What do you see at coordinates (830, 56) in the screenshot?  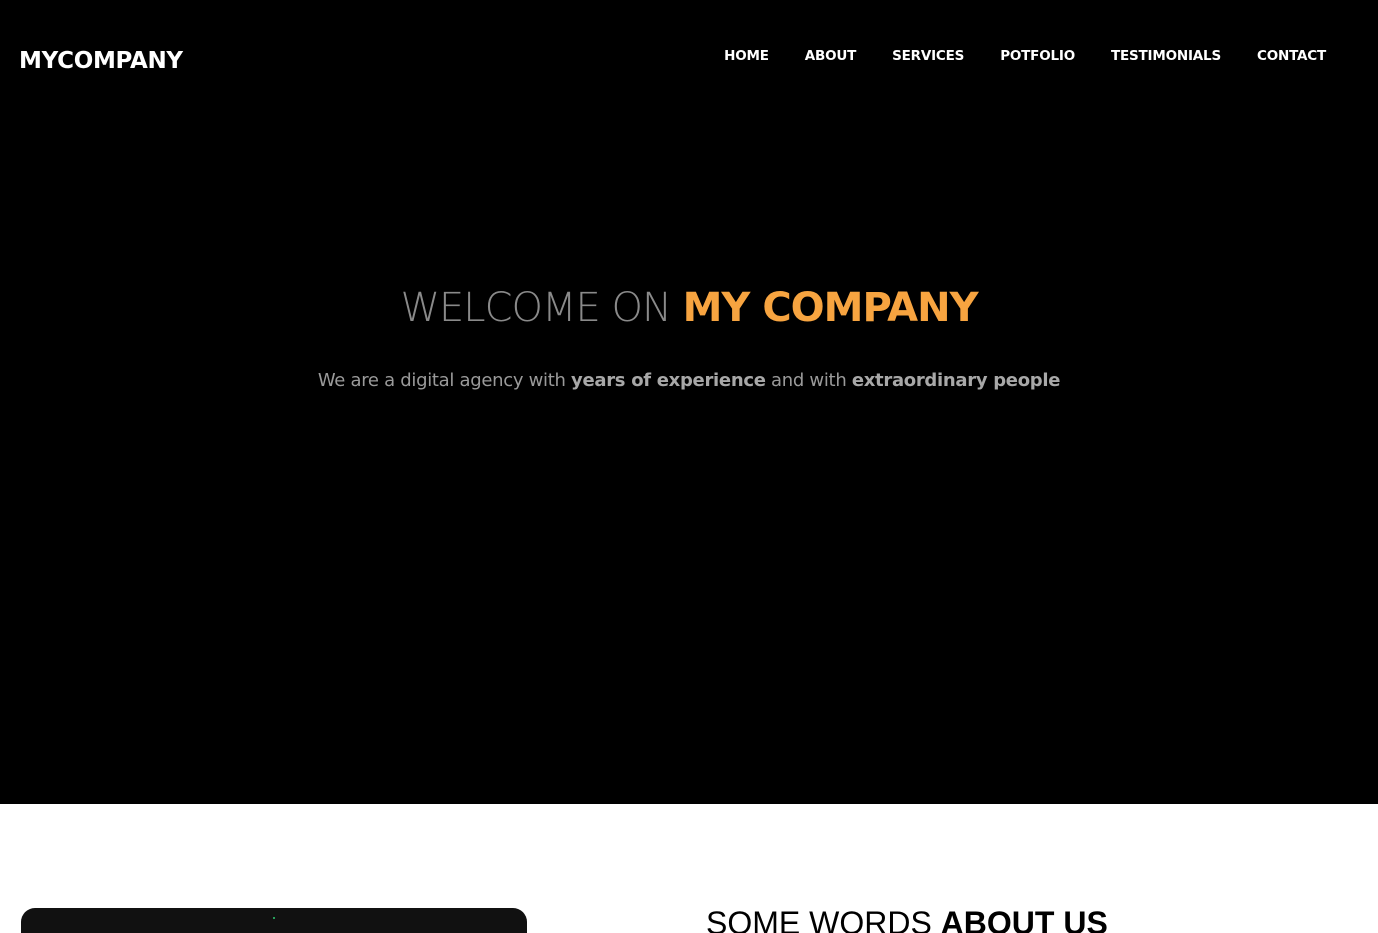 I see `nav-about: ABOUT` at bounding box center [830, 56].